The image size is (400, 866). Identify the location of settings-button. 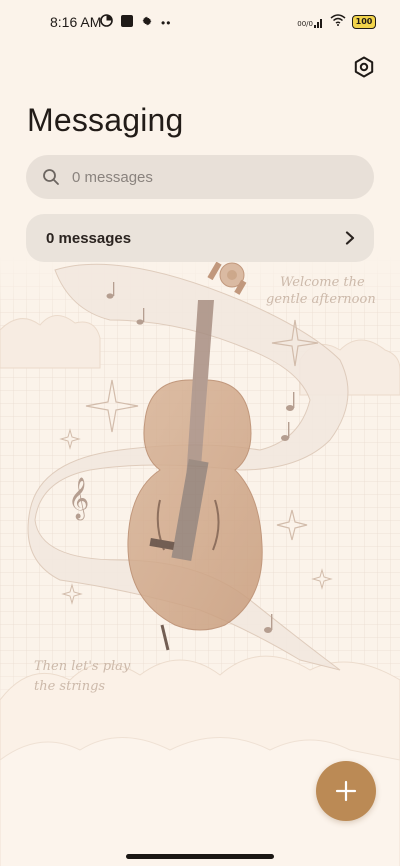
(364, 67).